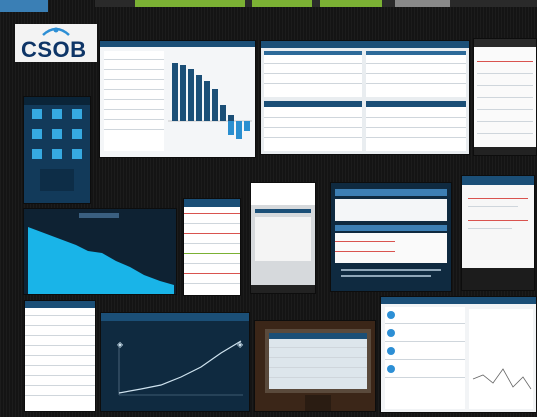 The image size is (537, 417). I want to click on tile-tablet-bar-chart, so click(177, 99).